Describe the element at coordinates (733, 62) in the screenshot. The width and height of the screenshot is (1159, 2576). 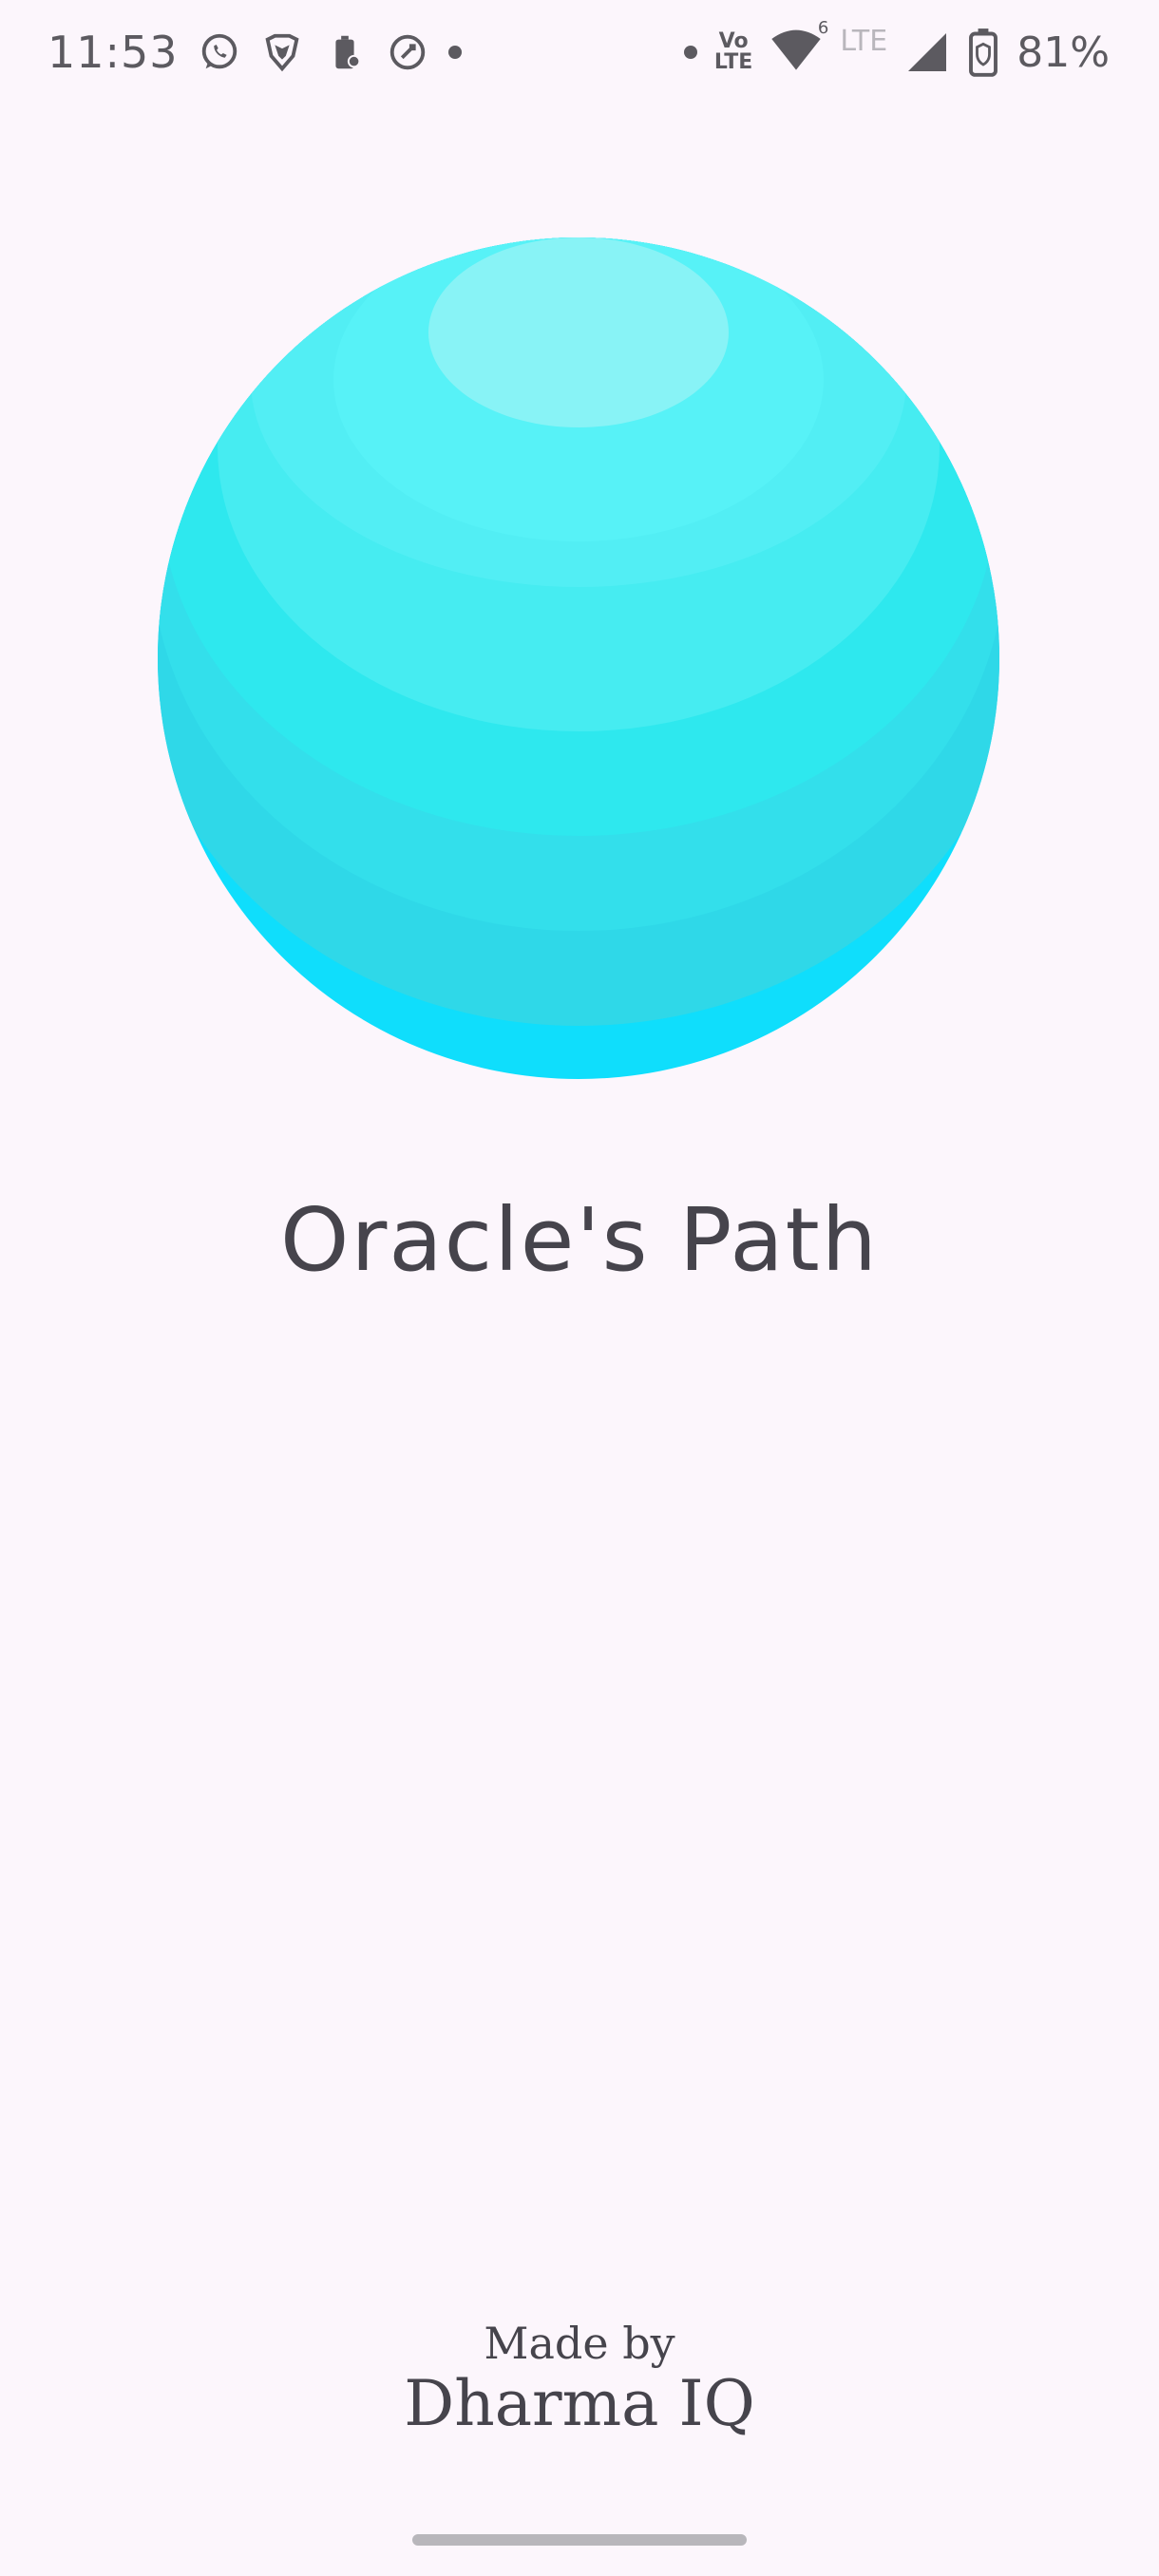
I see `volte-line2: LTE` at that location.